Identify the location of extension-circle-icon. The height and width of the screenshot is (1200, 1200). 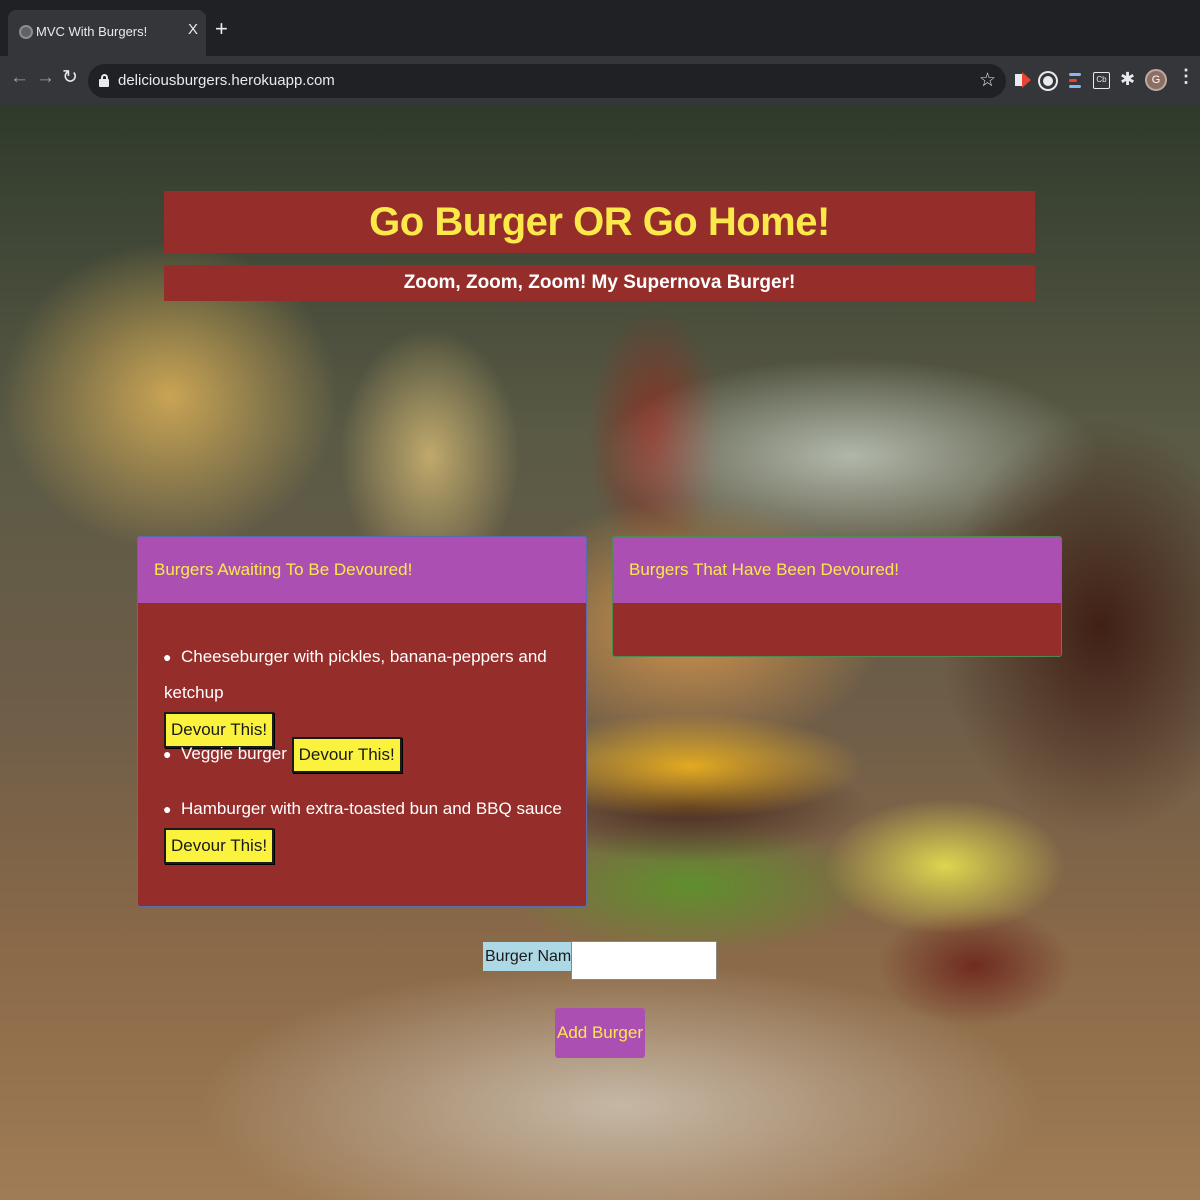
(1048, 81).